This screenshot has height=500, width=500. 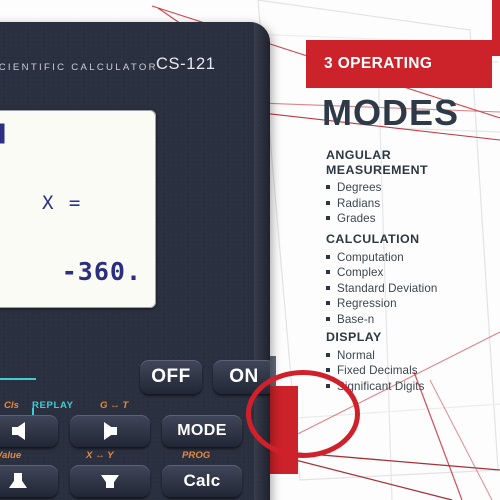 What do you see at coordinates (377, 169) in the screenshot?
I see `spec-heading-line2: MEASUREMENT` at bounding box center [377, 169].